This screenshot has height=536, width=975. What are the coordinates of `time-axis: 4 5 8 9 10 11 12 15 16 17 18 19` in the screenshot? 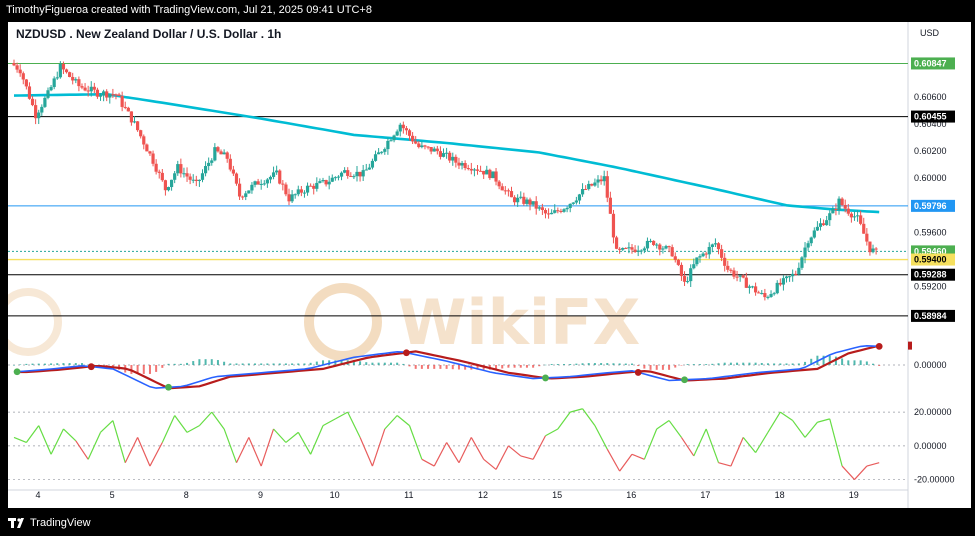 It's located at (458, 494).